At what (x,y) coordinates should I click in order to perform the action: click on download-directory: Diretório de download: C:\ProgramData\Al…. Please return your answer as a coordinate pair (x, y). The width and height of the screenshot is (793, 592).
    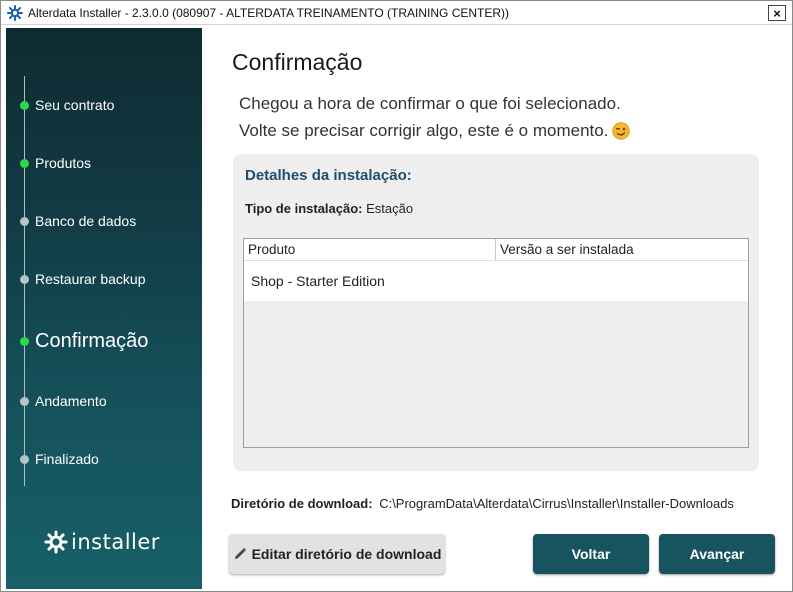
    Looking at the image, I should click on (488, 503).